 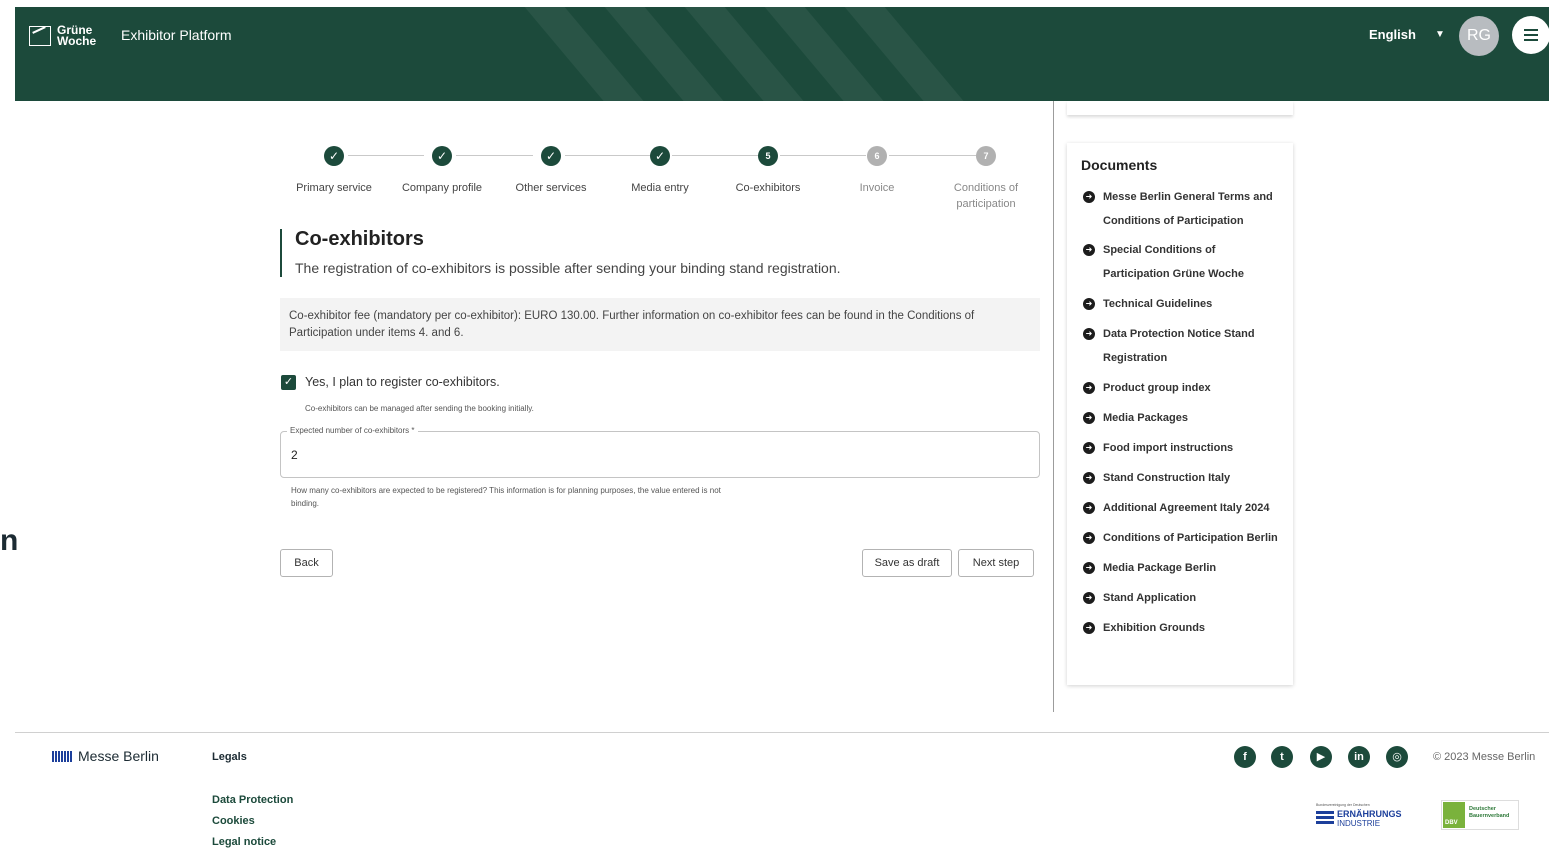 What do you see at coordinates (359, 239) in the screenshot?
I see `section-title: Co-exhibitors` at bounding box center [359, 239].